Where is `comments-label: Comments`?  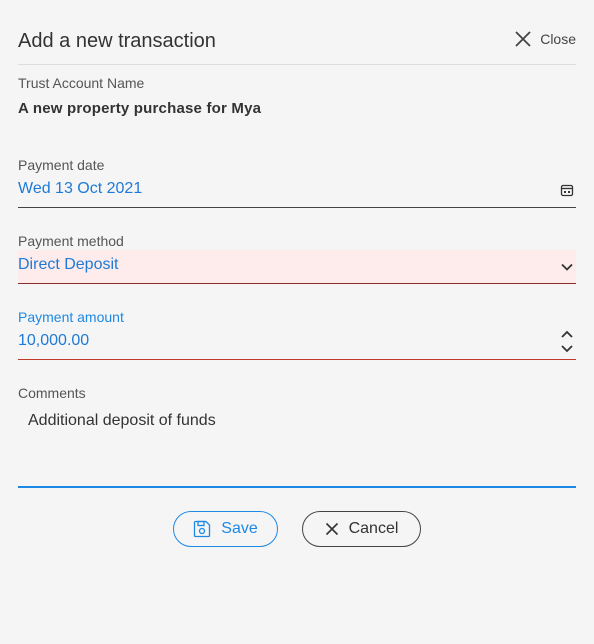 comments-label: Comments is located at coordinates (52, 393).